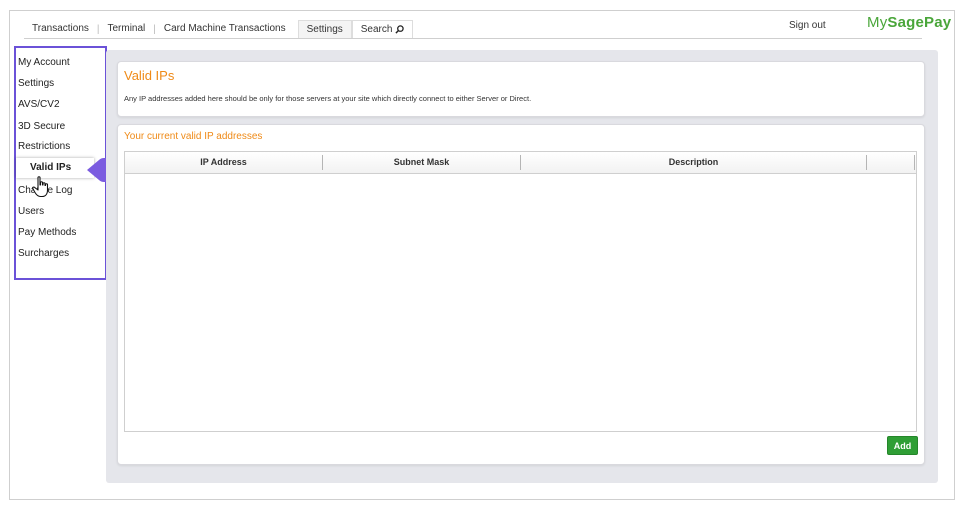 The width and height of the screenshot is (956, 517). What do you see at coordinates (43, 253) in the screenshot?
I see `sidebar-item-surcharges: Surcharges` at bounding box center [43, 253].